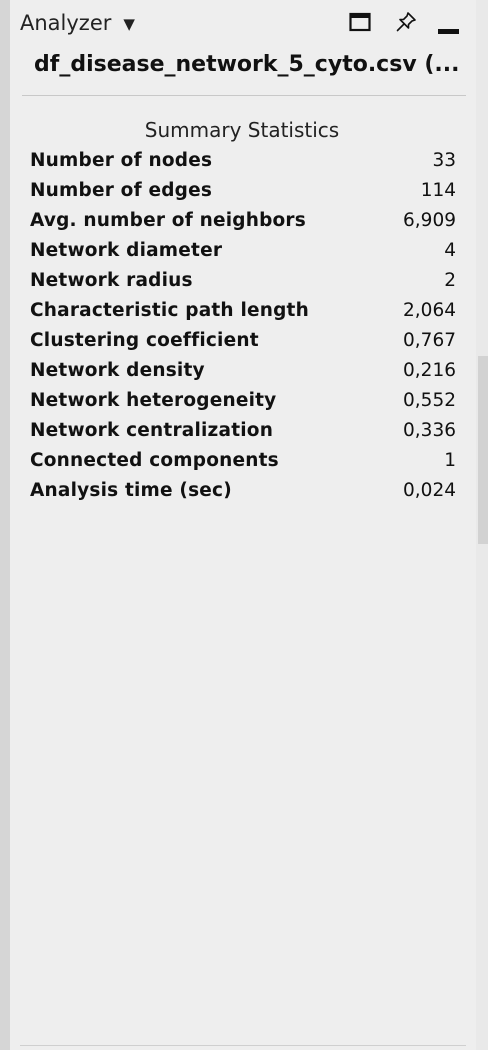 Image resolution: width=488 pixels, height=1050 pixels. I want to click on chevron-down-icon: ▼, so click(129, 24).